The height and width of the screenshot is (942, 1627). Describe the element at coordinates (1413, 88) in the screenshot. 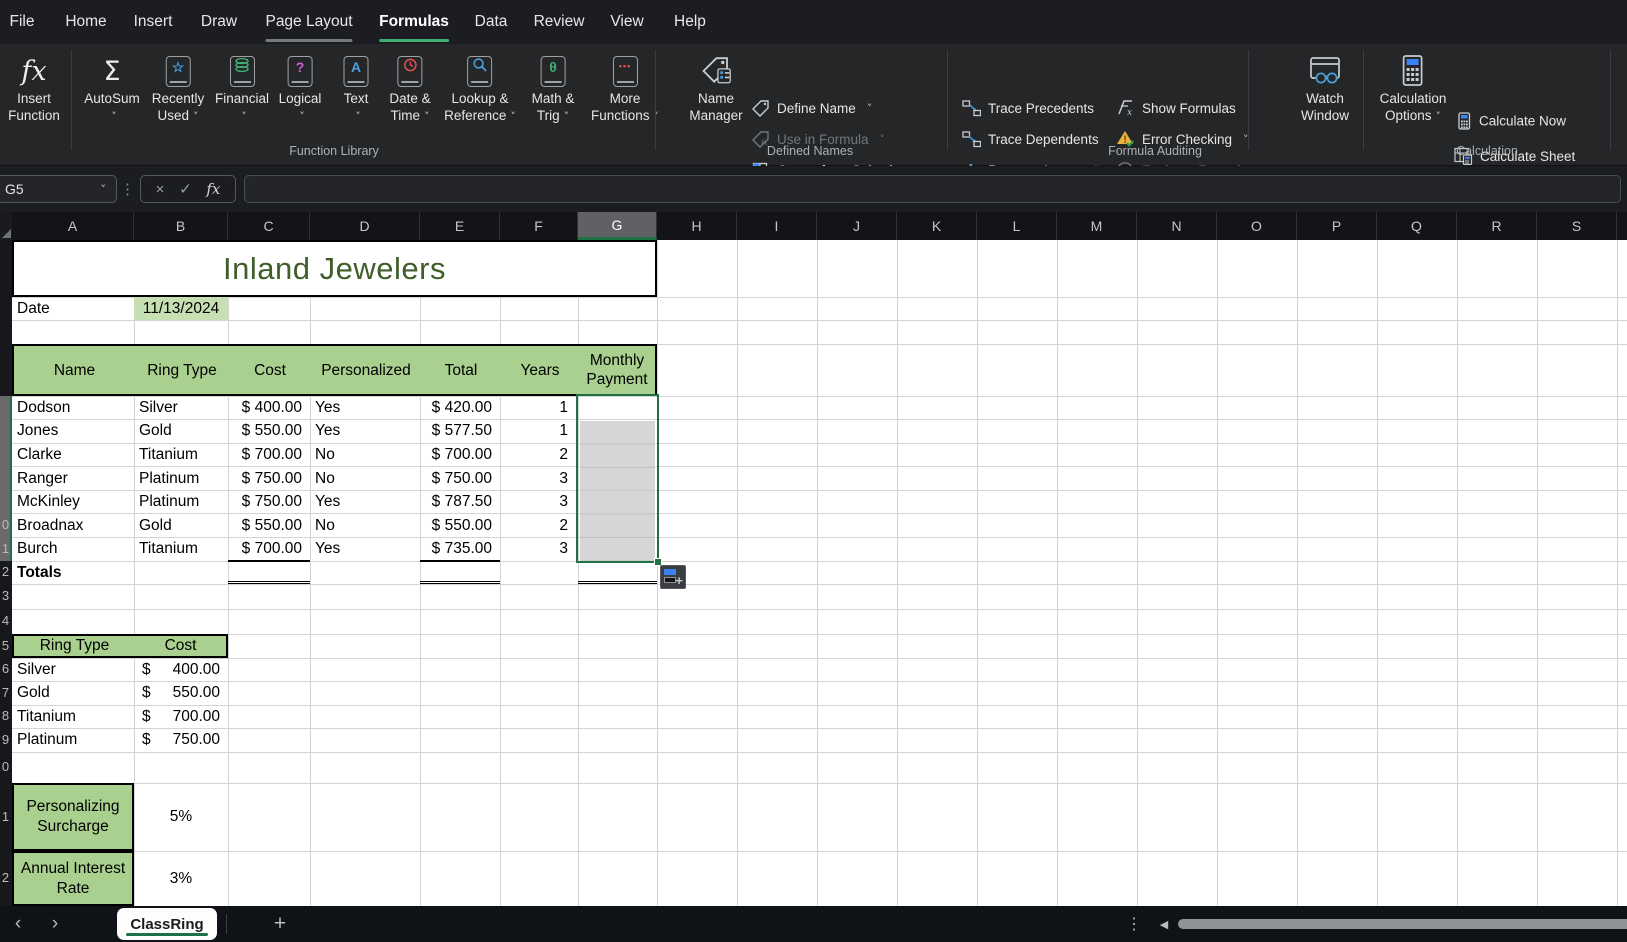

I see `calculation-options-button: Calculation Options ˅` at that location.